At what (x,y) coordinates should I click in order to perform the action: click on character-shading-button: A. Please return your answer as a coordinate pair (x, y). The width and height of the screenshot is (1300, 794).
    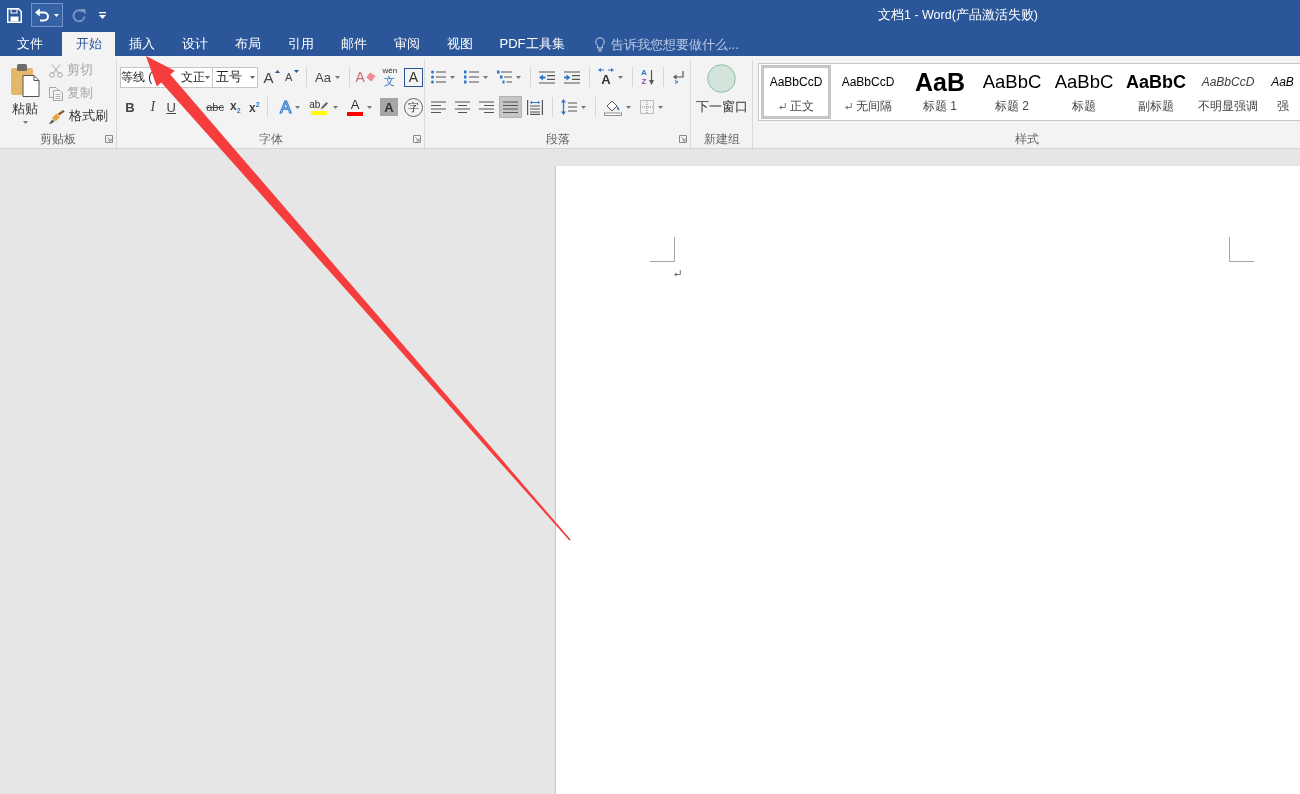
    Looking at the image, I should click on (389, 107).